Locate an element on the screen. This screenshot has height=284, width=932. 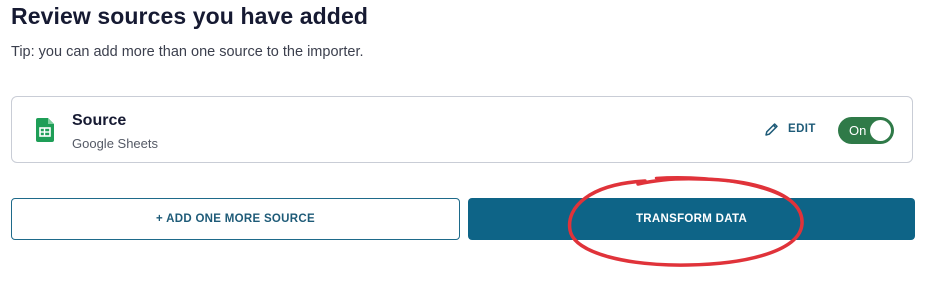
toggle-knob is located at coordinates (880, 130).